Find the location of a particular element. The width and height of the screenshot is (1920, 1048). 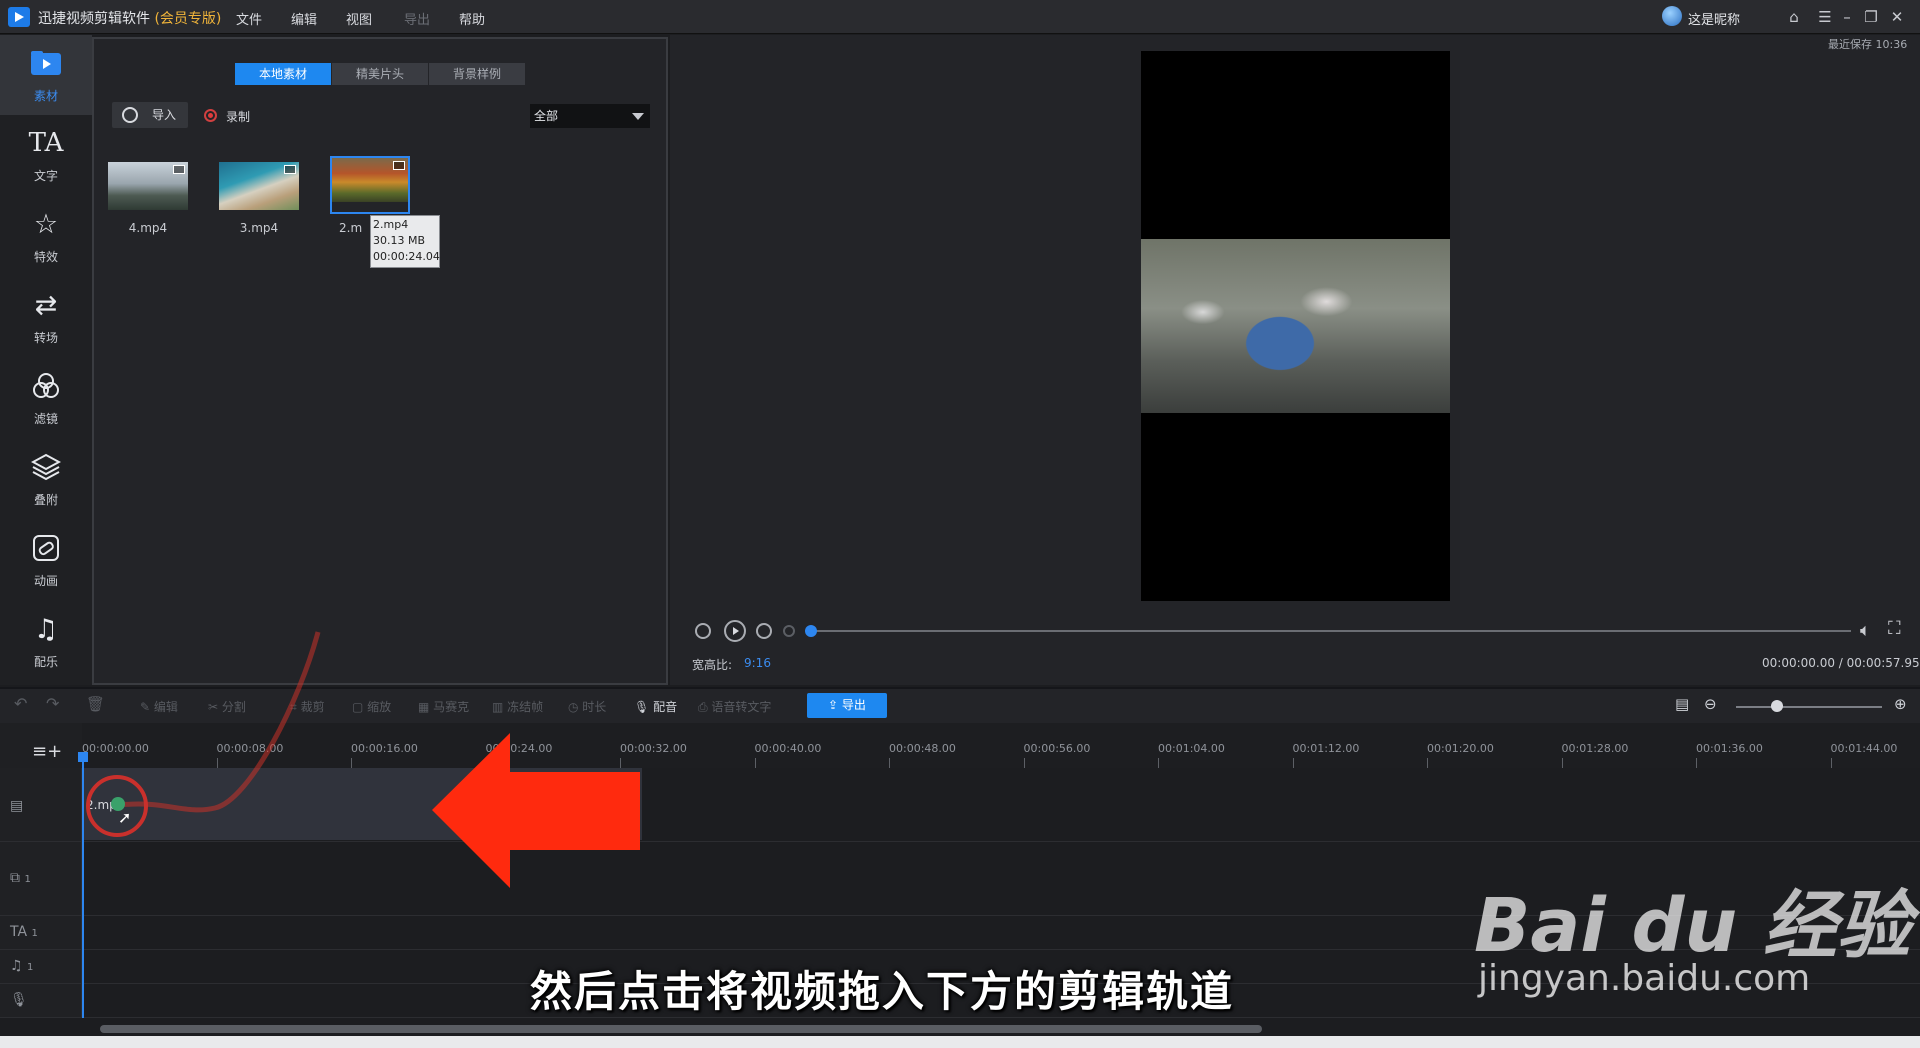

baidu-watermark: Bai du 经验 is located at coordinates (1692, 926).